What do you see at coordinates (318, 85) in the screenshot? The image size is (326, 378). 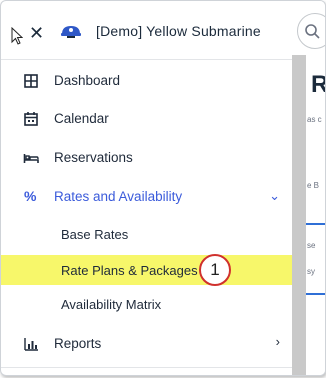 I see `background-heading: R` at bounding box center [318, 85].